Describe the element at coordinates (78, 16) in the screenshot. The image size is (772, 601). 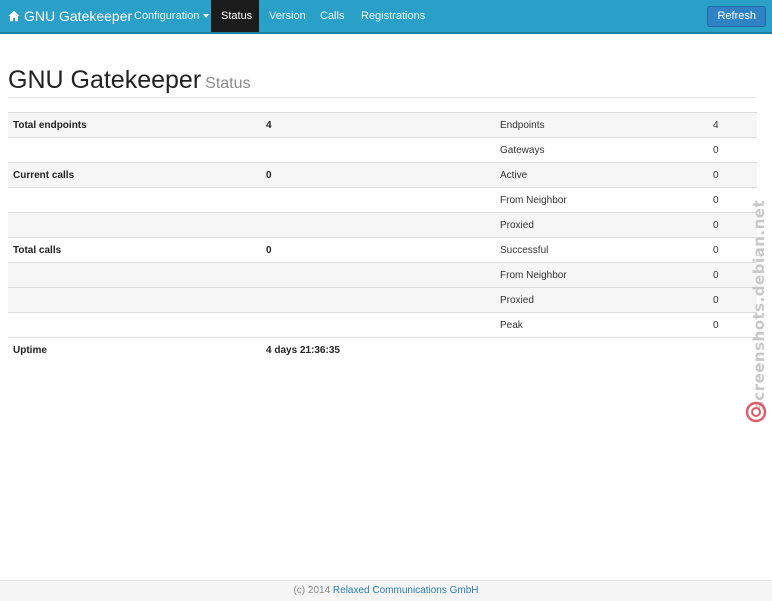
I see `brand-label: GNU Gatekeeper` at that location.